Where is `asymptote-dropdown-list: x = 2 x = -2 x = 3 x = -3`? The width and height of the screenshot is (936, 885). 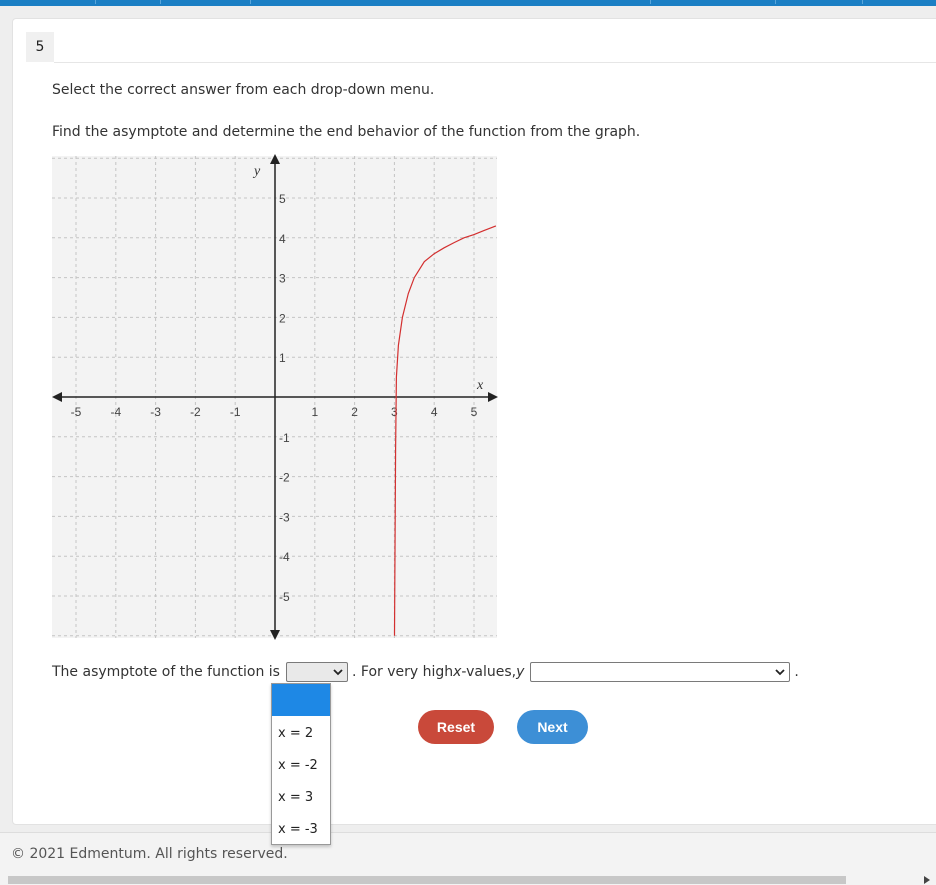
asymptote-dropdown-list: x = 2 x = -2 x = 3 x = -3 is located at coordinates (301, 764).